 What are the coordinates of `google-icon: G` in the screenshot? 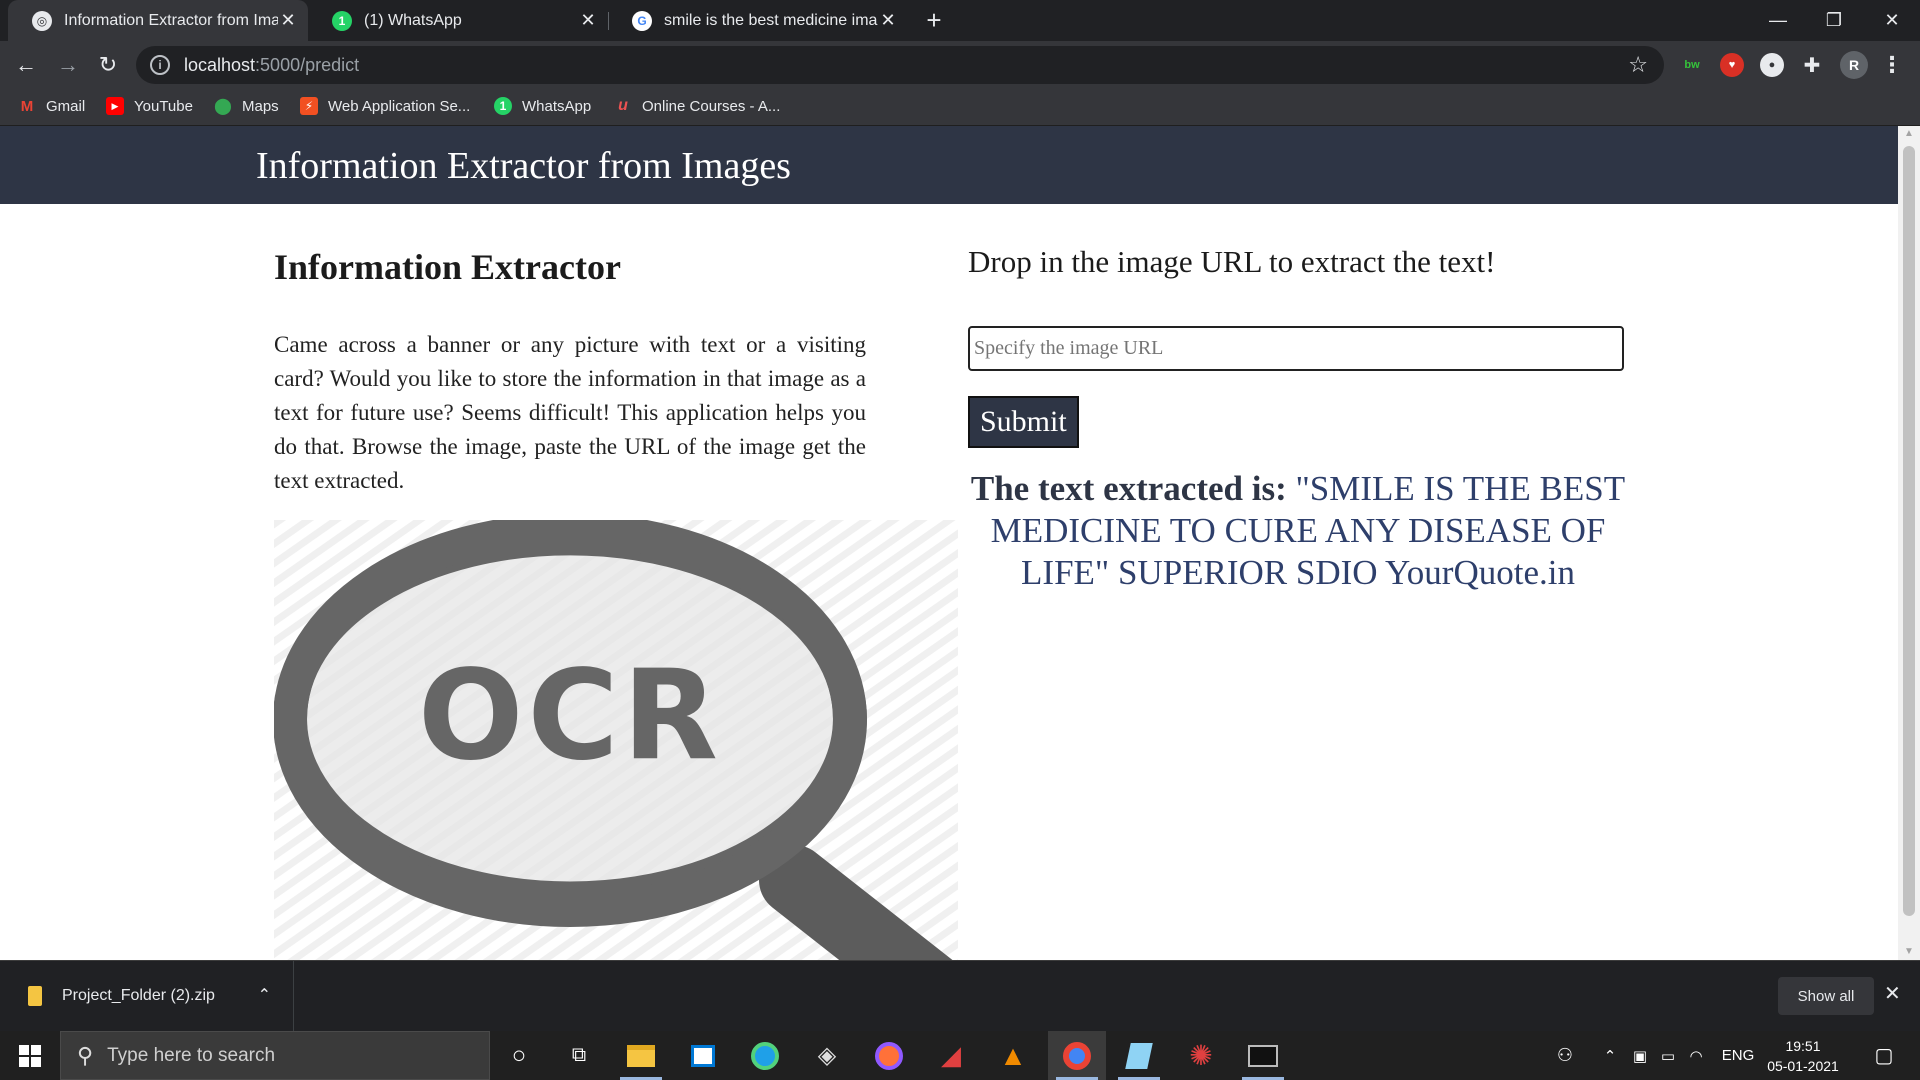 It's located at (642, 20).